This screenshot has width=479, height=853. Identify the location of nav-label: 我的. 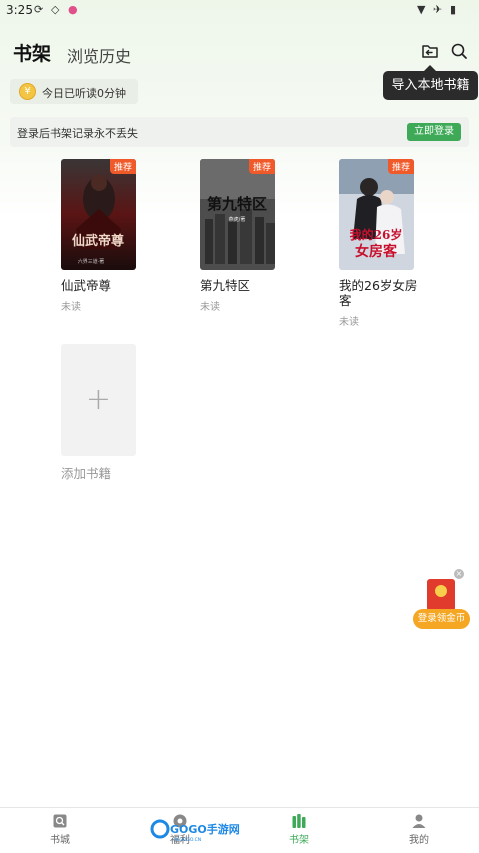
(419, 840).